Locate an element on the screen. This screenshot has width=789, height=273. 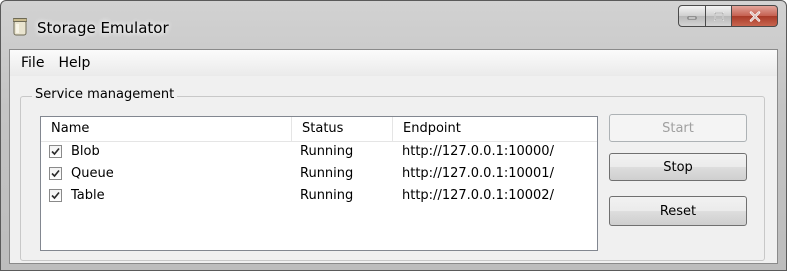
service-endpoint: http://127.0.0.1:10002/ is located at coordinates (478, 195).